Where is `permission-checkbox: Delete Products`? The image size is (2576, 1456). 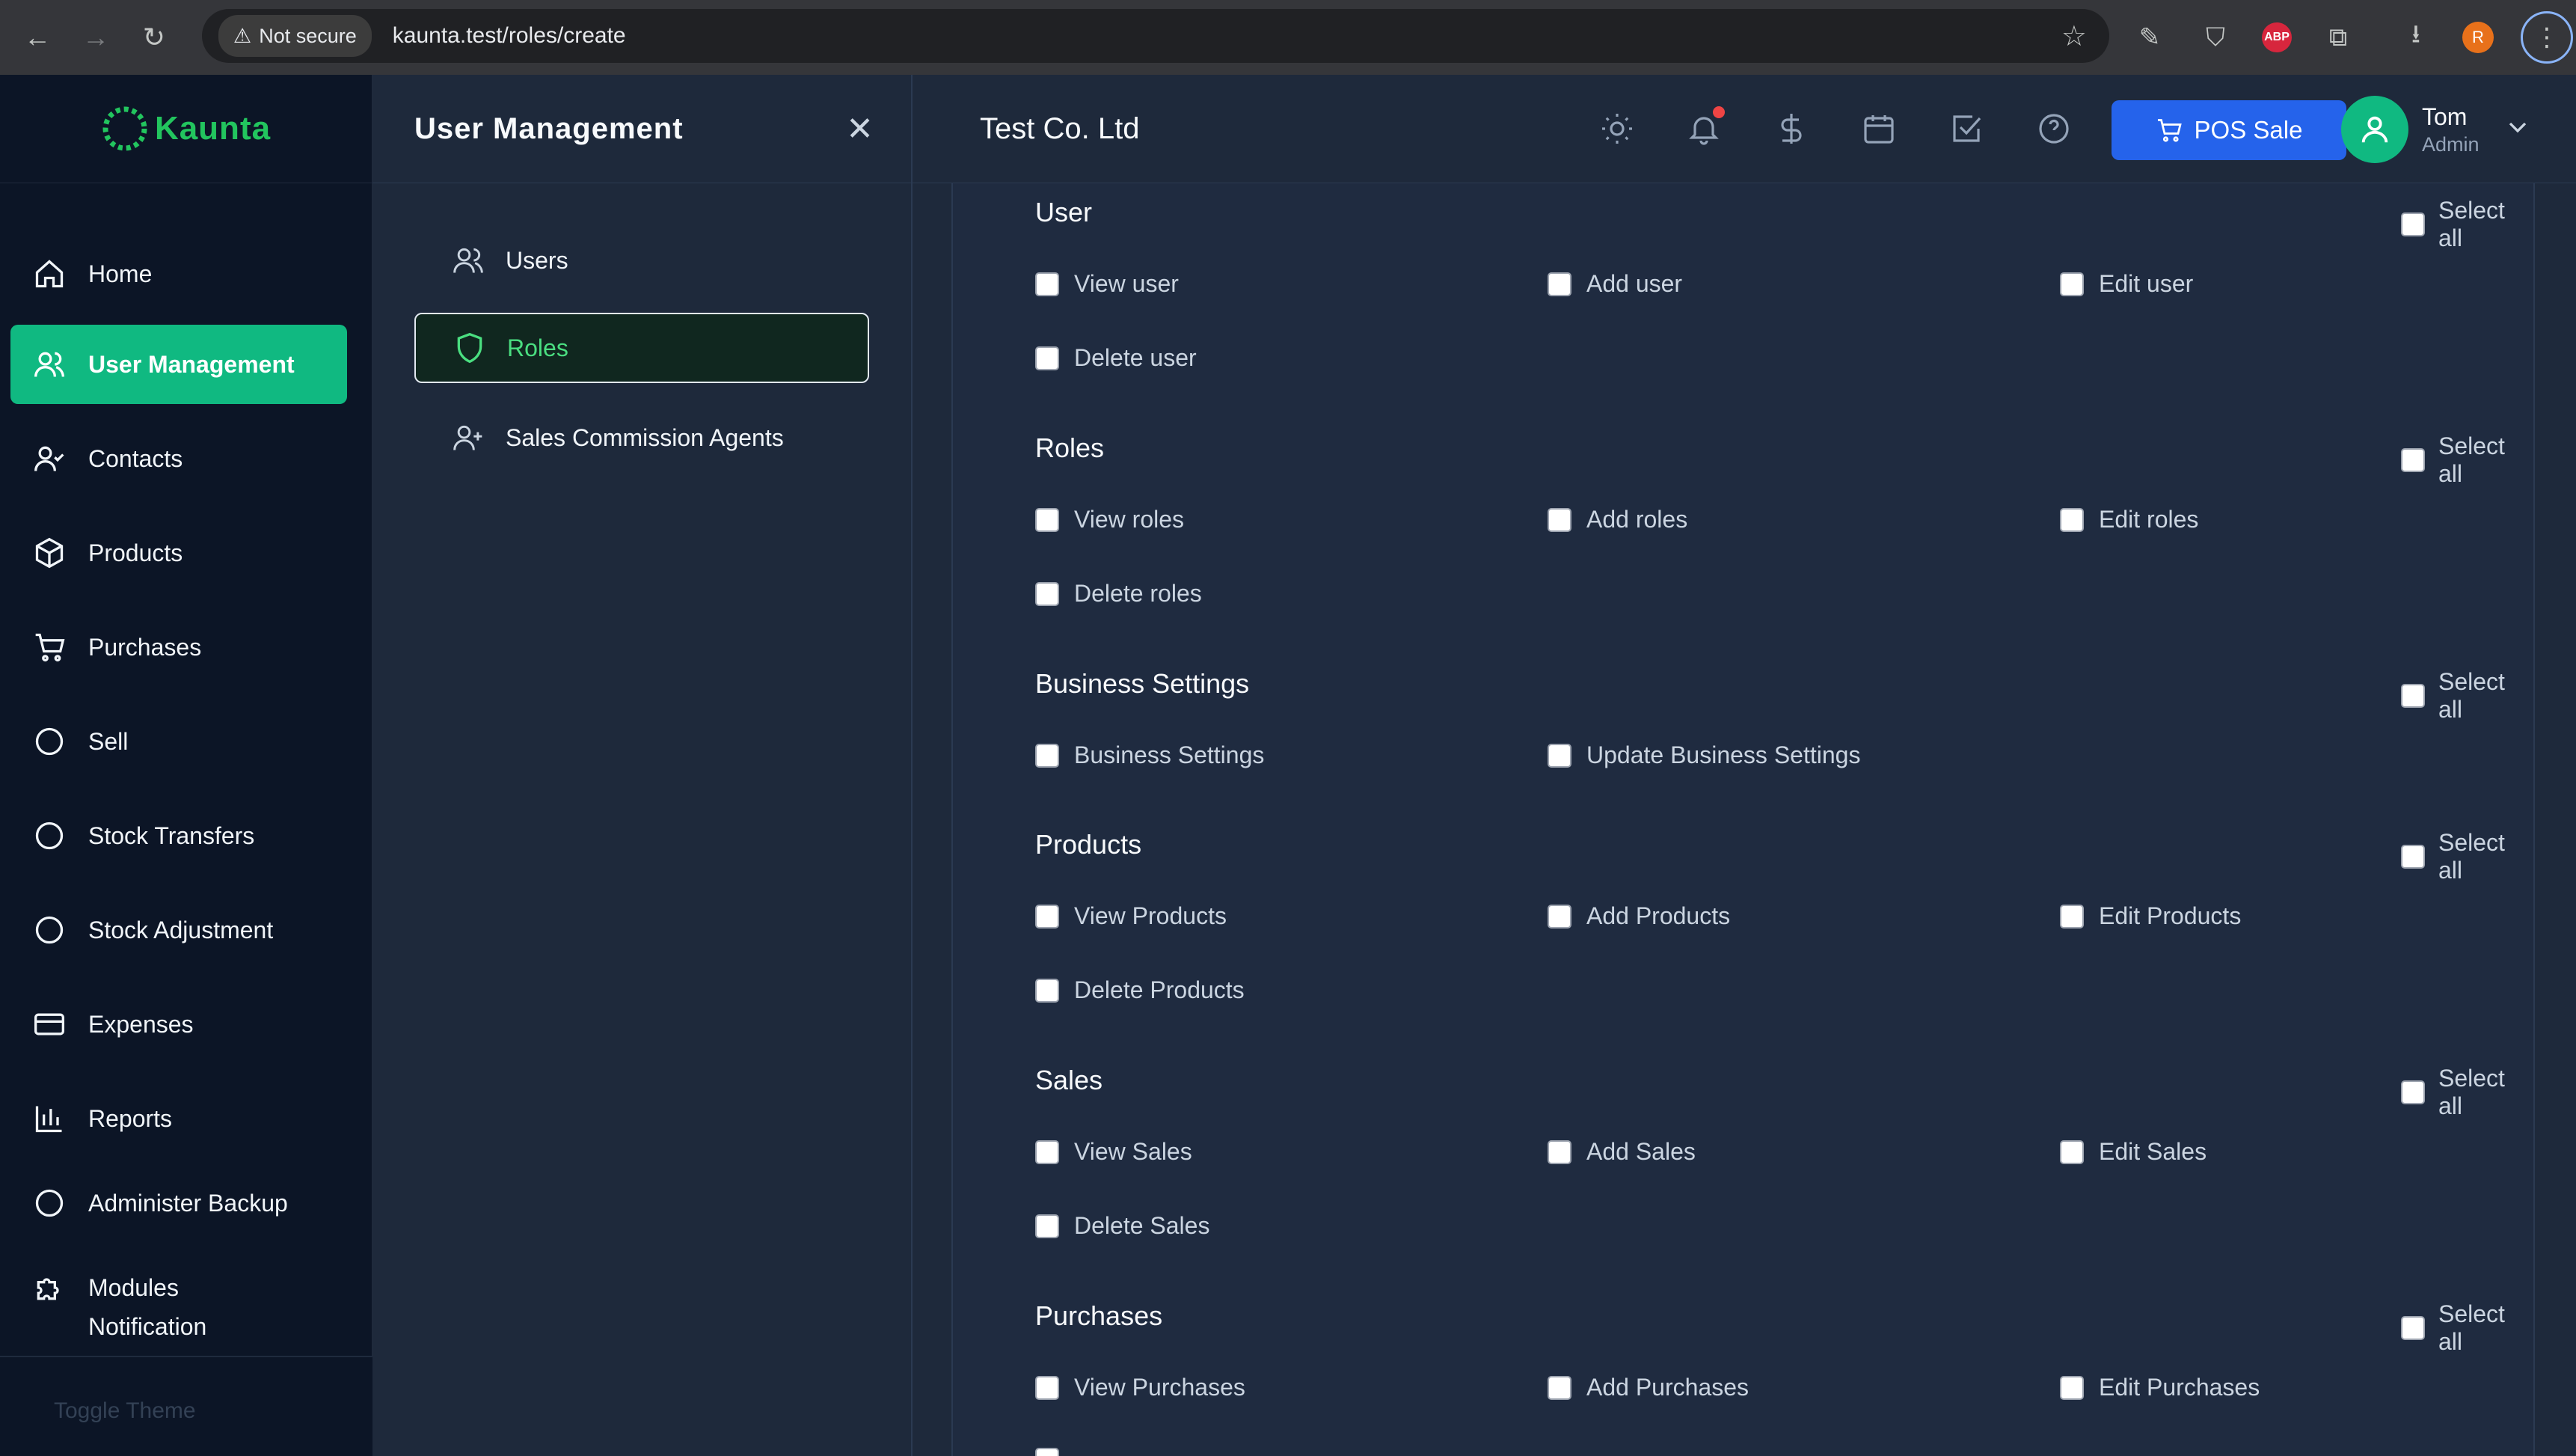 permission-checkbox: Delete Products is located at coordinates (1140, 990).